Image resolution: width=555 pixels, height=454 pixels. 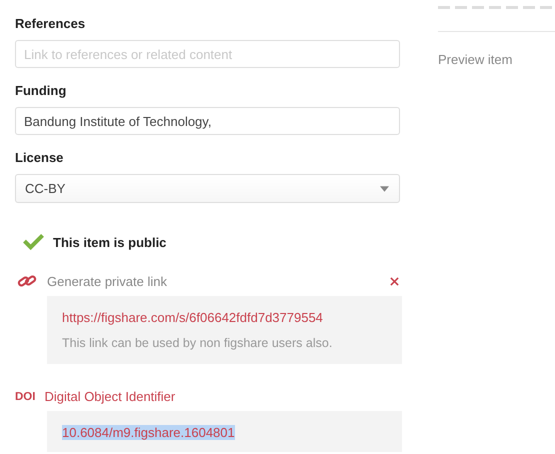 What do you see at coordinates (207, 188) in the screenshot?
I see `license-dropdown: CC-BY` at bounding box center [207, 188].